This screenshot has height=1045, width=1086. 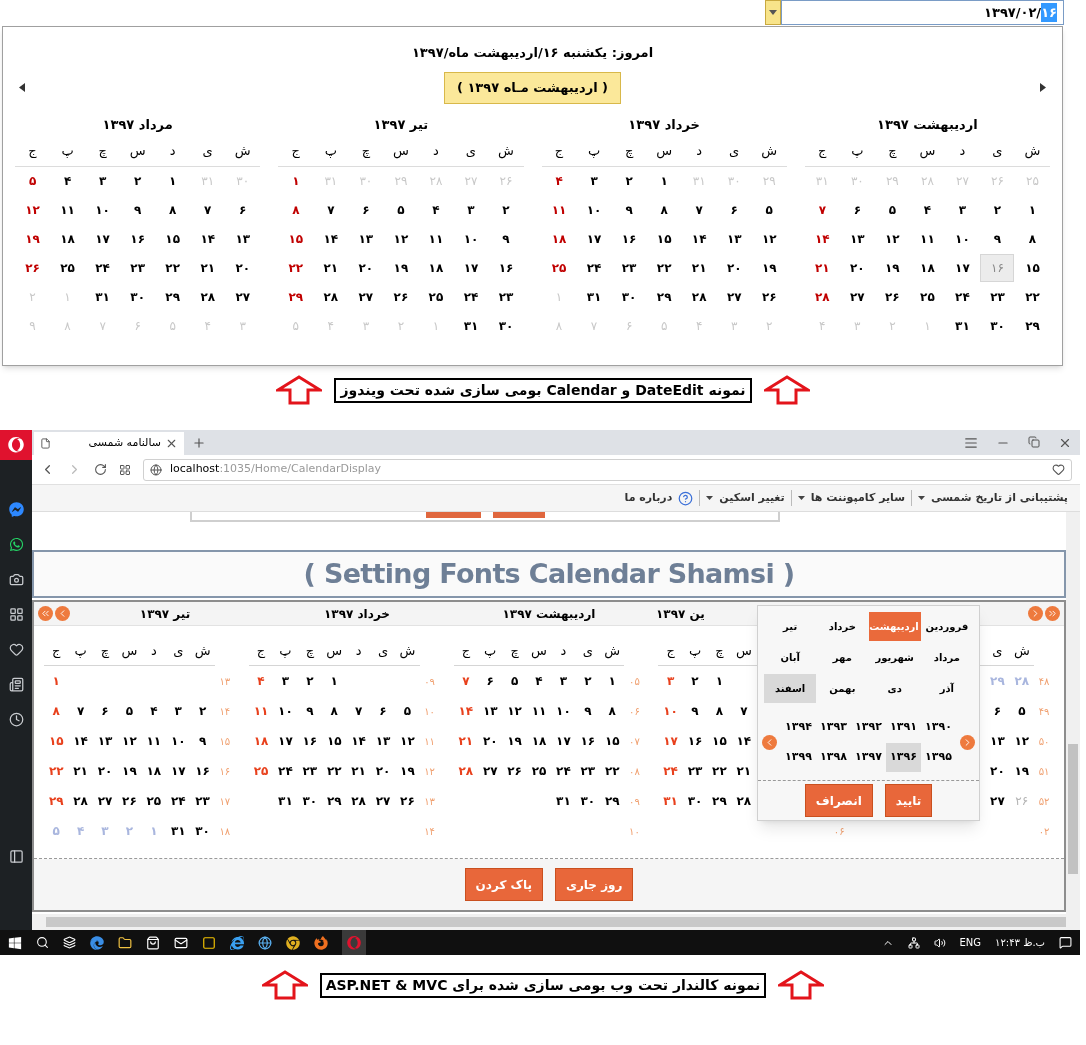 What do you see at coordinates (16, 856) in the screenshot?
I see `sidebar-toggle-icon` at bounding box center [16, 856].